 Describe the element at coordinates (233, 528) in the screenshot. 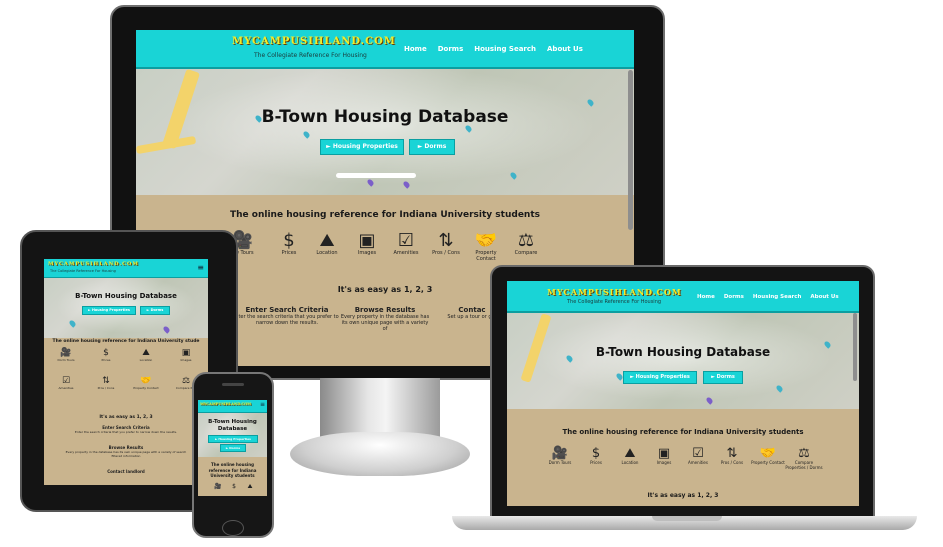

I see `phone-home-button` at that location.